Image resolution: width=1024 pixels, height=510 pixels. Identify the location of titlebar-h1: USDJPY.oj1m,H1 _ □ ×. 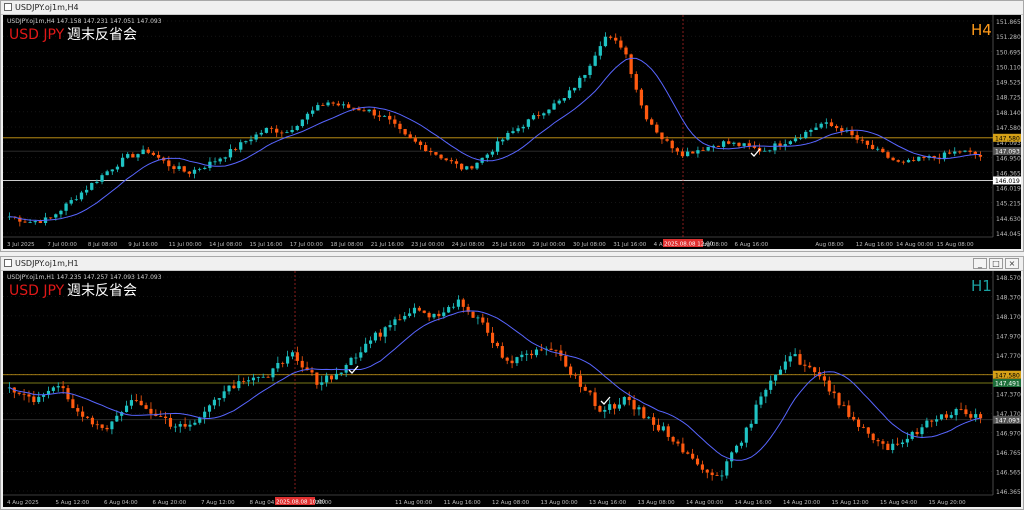
(512, 264).